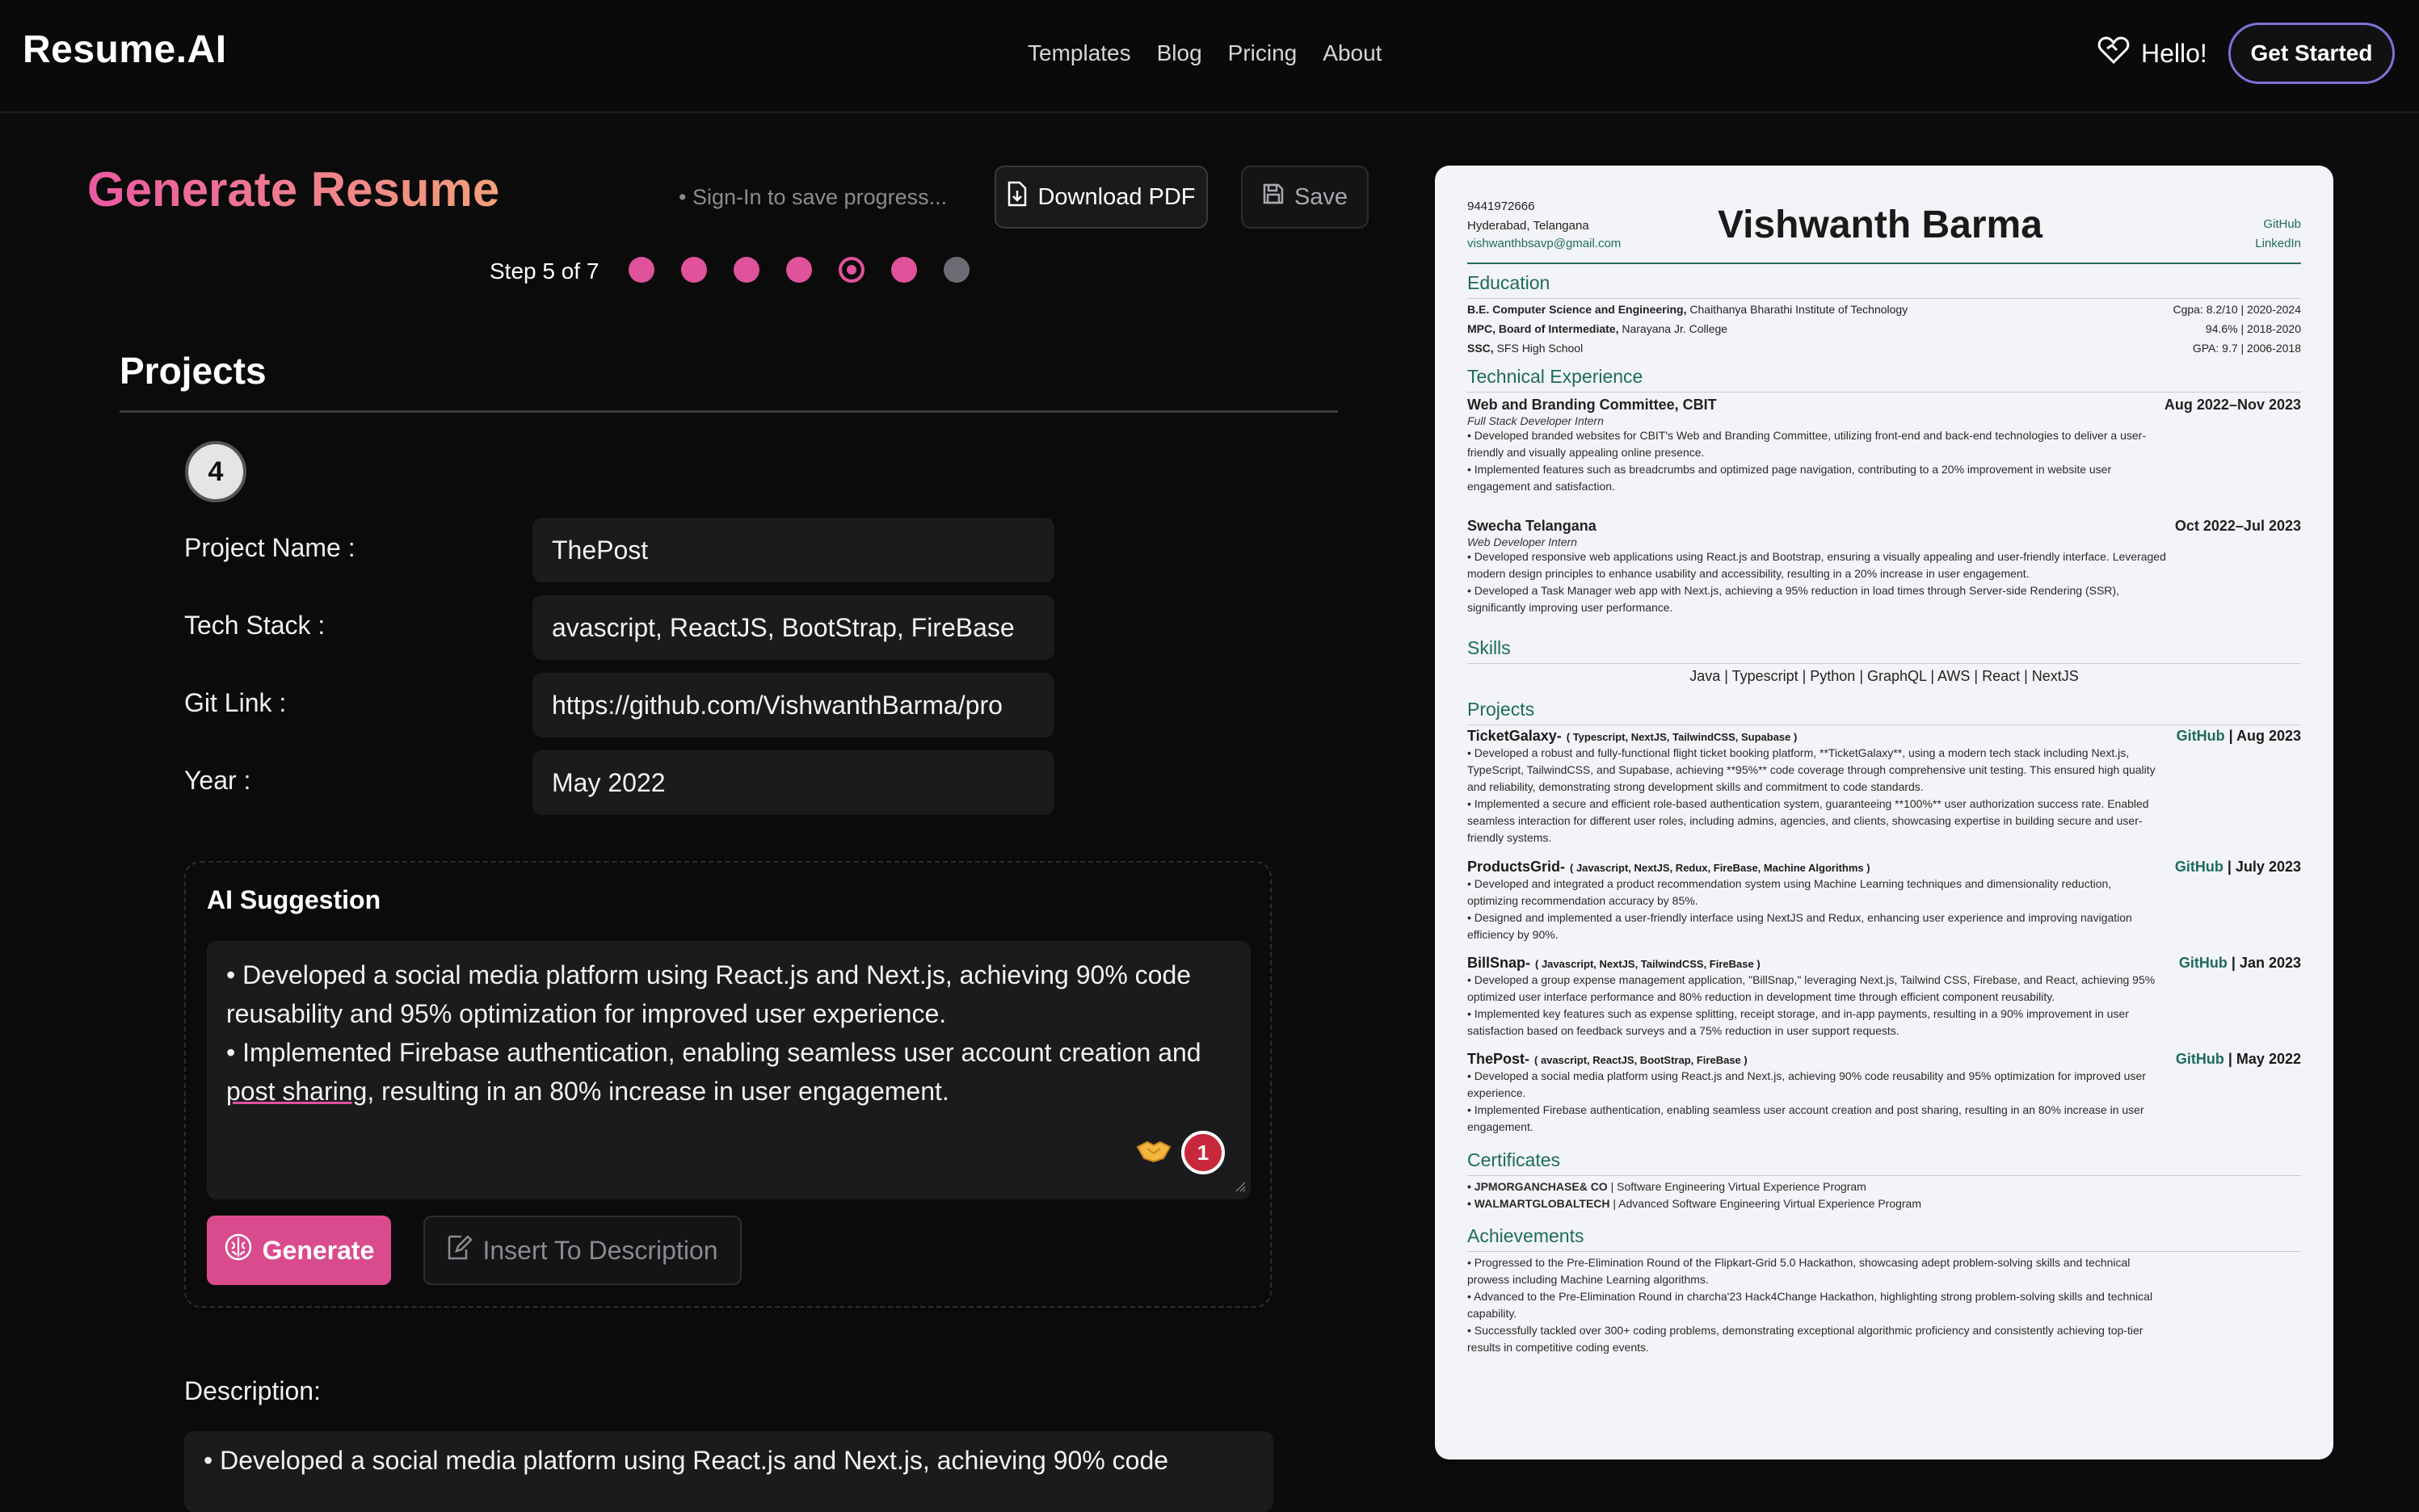  Describe the element at coordinates (125, 49) in the screenshot. I see `app-logo: Resume.AI` at that location.